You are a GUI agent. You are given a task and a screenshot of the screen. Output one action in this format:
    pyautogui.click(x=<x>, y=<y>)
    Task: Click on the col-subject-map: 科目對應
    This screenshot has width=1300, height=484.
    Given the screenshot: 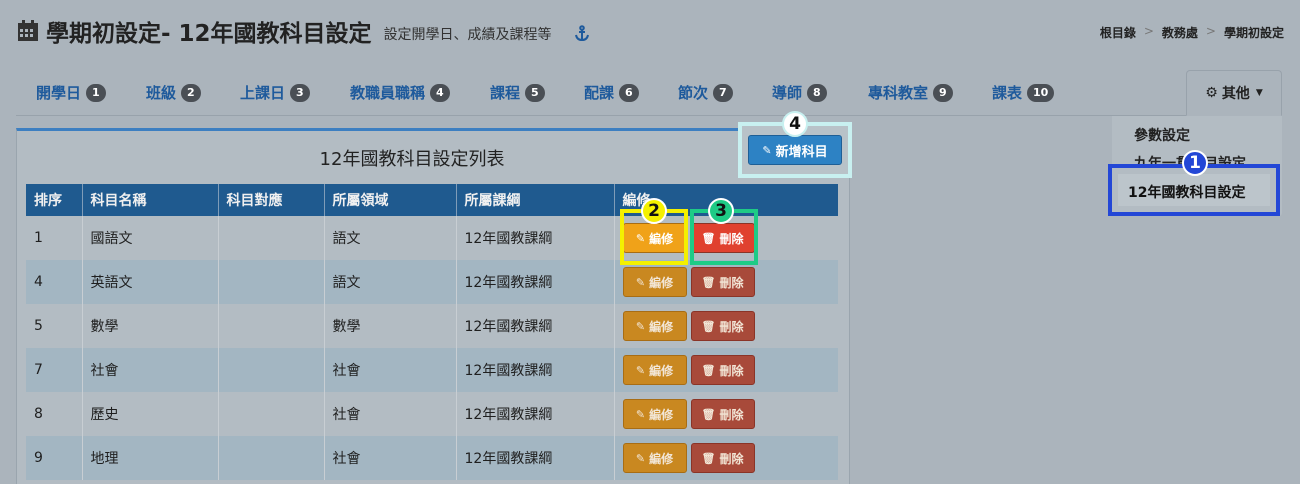 What is the action you would take?
    pyautogui.click(x=271, y=200)
    